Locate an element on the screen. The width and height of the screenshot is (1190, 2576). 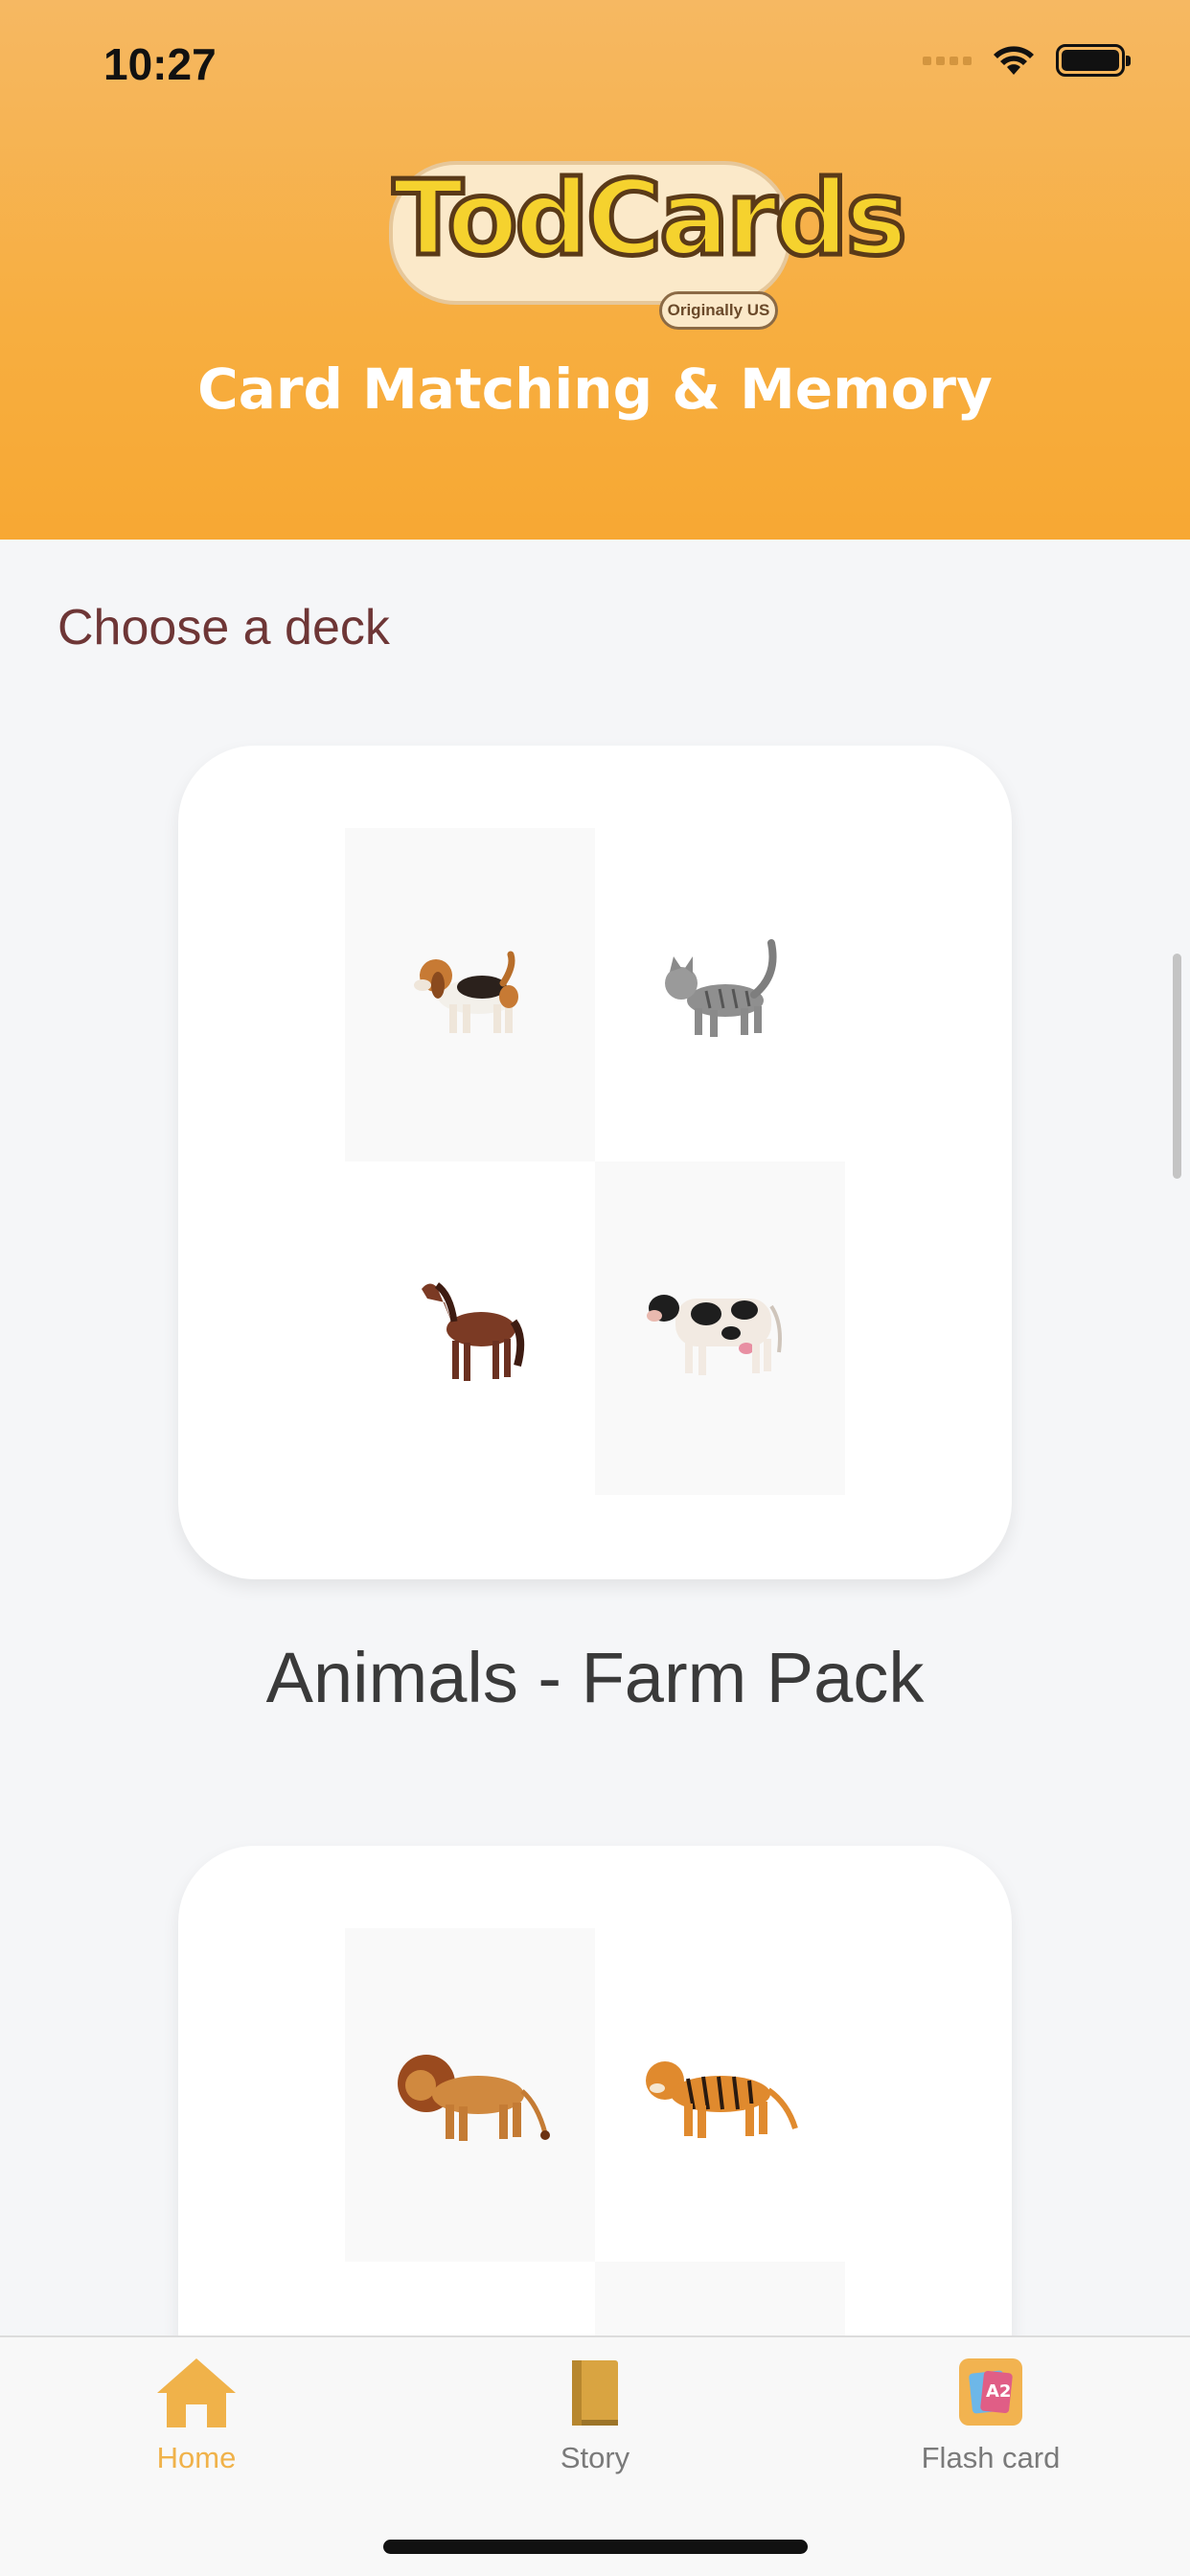
tile-lion is located at coordinates (470, 2095).